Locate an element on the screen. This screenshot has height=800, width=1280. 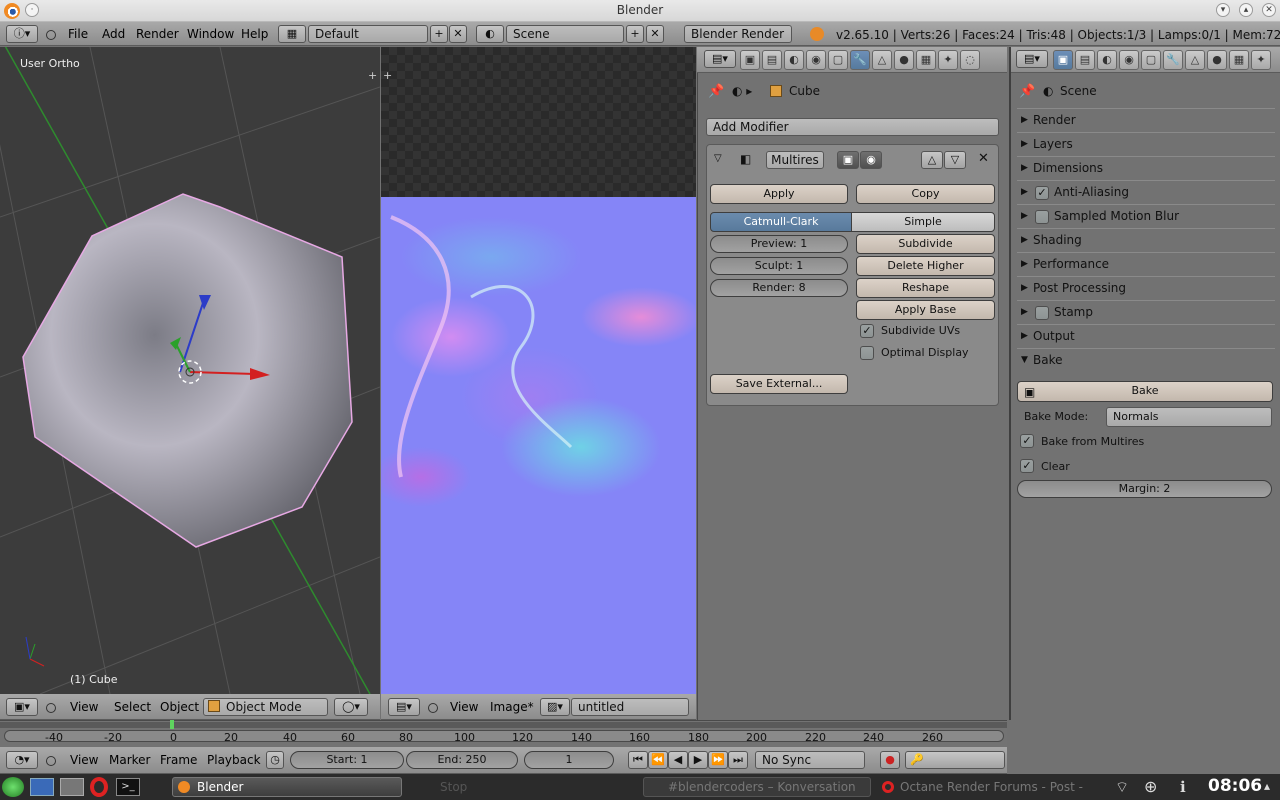
add-modifier-select: Add Modifier is located at coordinates (852, 127).